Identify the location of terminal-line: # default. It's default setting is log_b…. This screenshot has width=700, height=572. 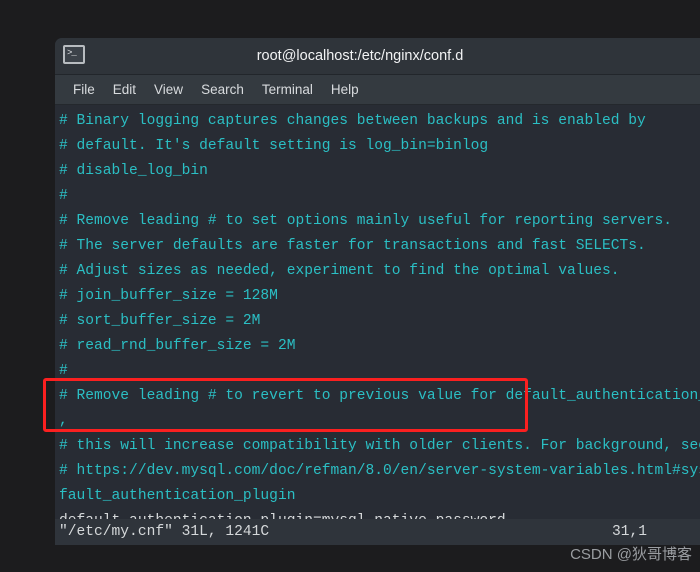
(274, 146).